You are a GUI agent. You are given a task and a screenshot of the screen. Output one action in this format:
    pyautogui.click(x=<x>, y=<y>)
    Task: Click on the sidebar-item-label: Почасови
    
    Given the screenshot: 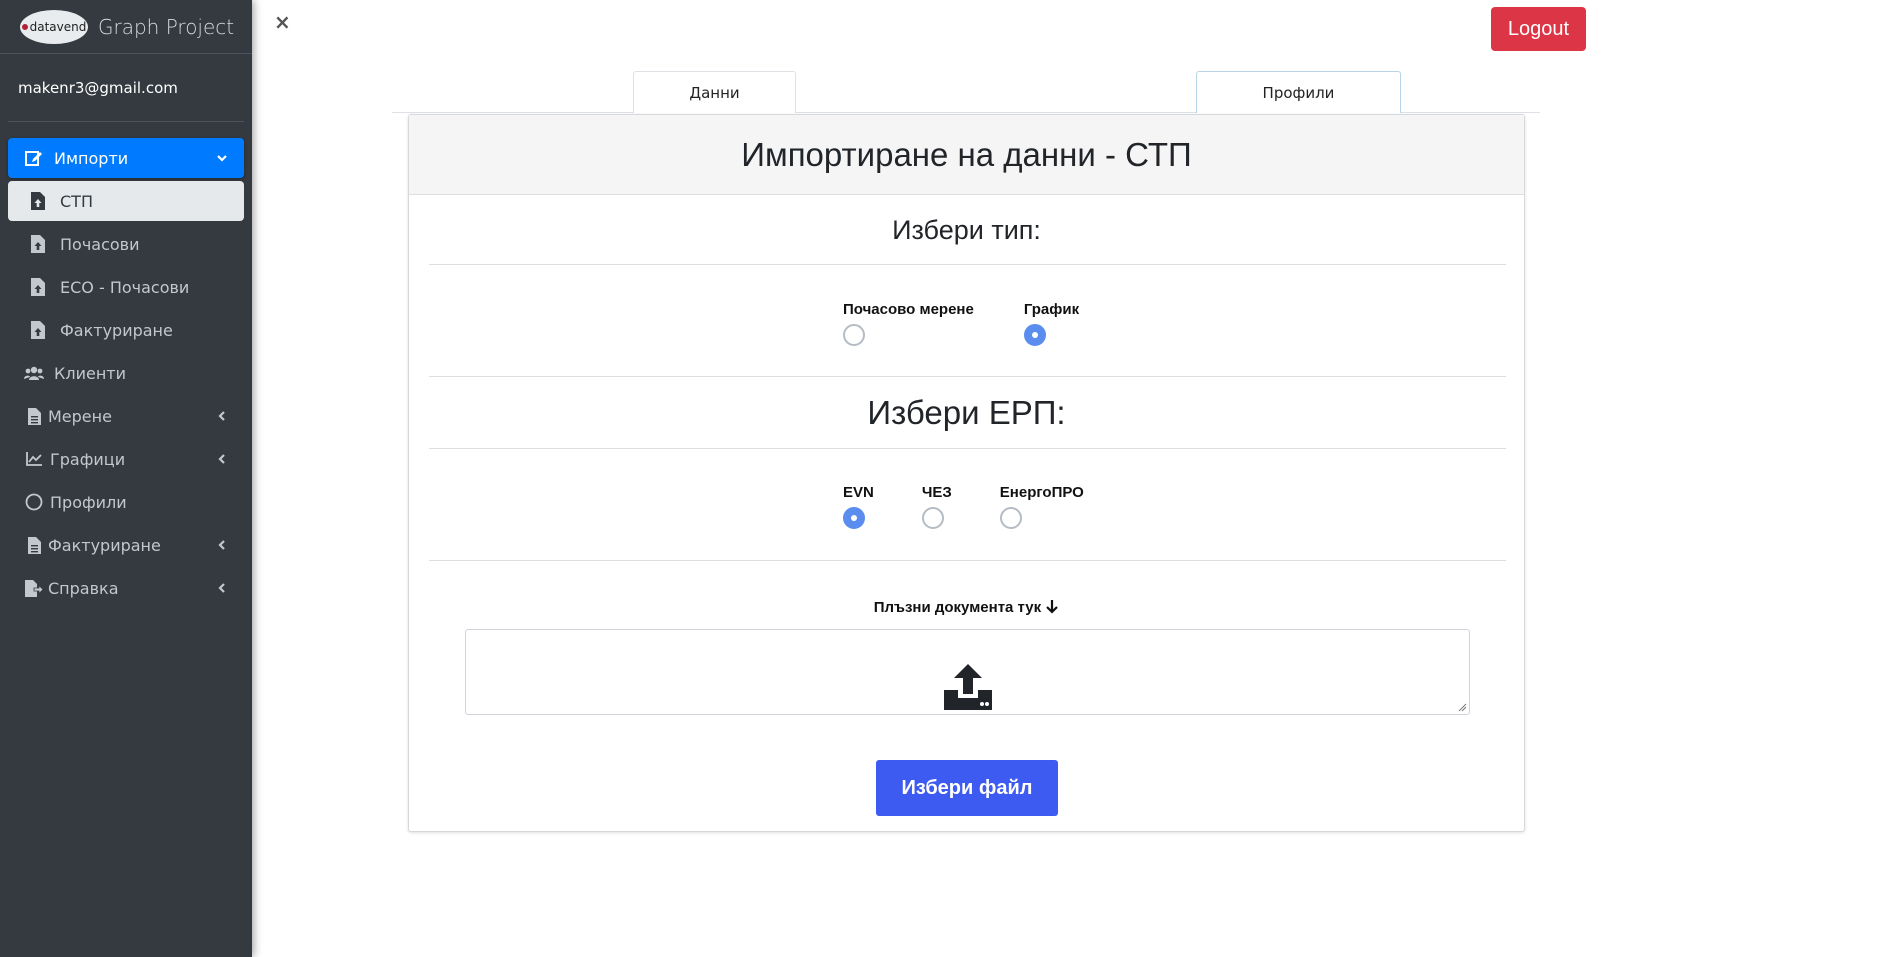 What is the action you would take?
    pyautogui.click(x=100, y=244)
    